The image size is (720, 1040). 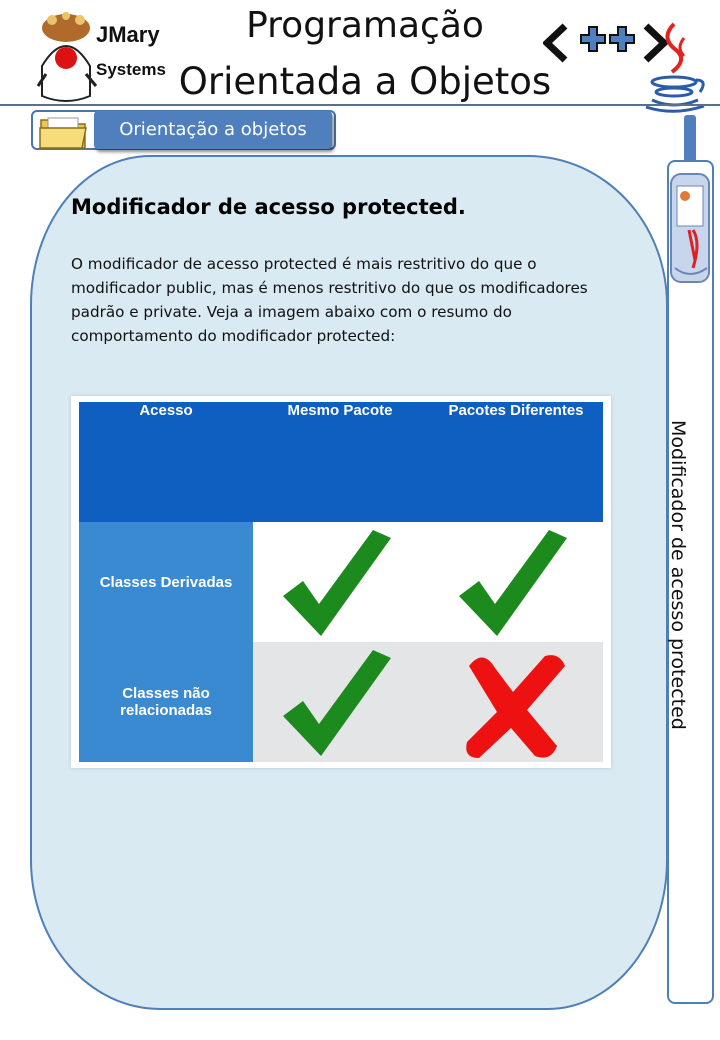 I want to click on table-row-label: Classes Derivadas, so click(x=166, y=582).